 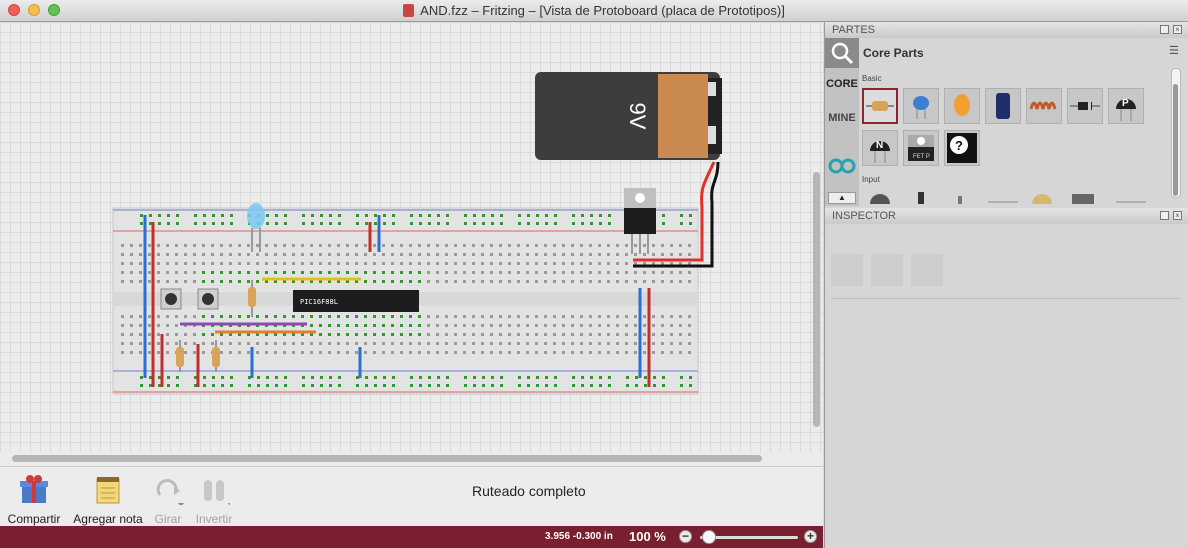 What do you see at coordinates (927, 270) in the screenshot?
I see `inspector-pcb-view-placeholder` at bounding box center [927, 270].